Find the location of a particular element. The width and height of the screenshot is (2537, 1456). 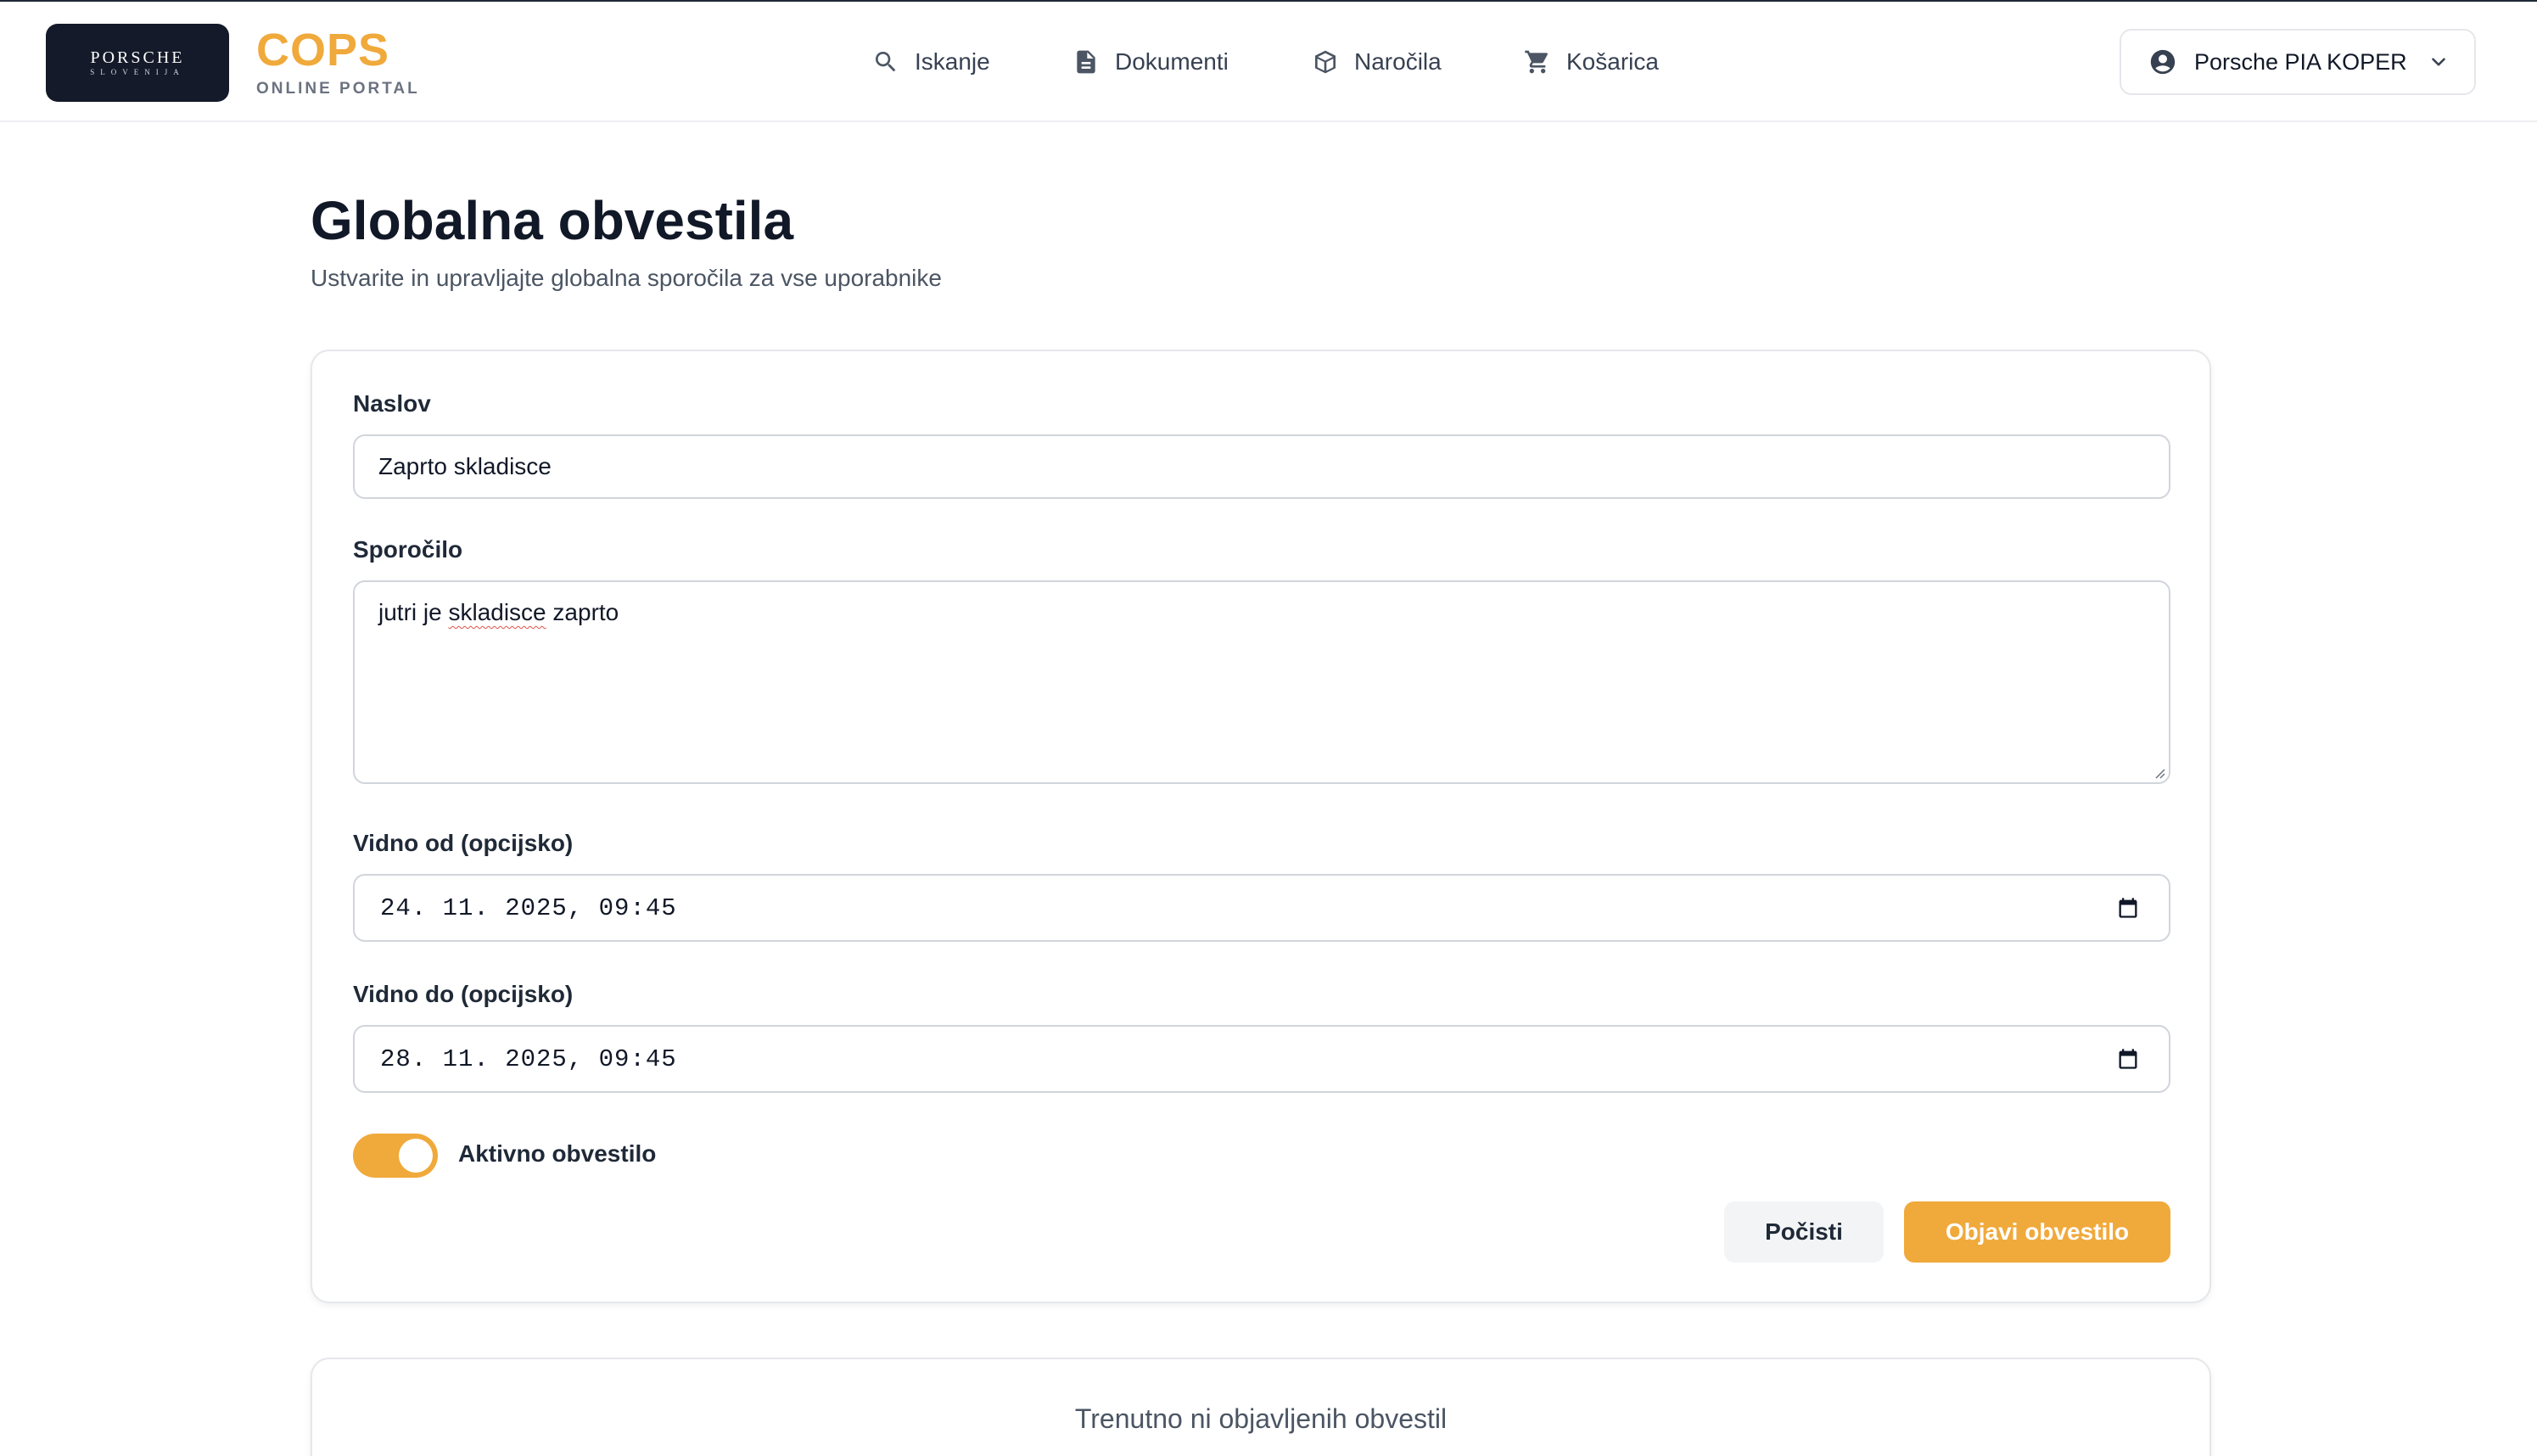

nav-orders: Naročila is located at coordinates (1377, 62).